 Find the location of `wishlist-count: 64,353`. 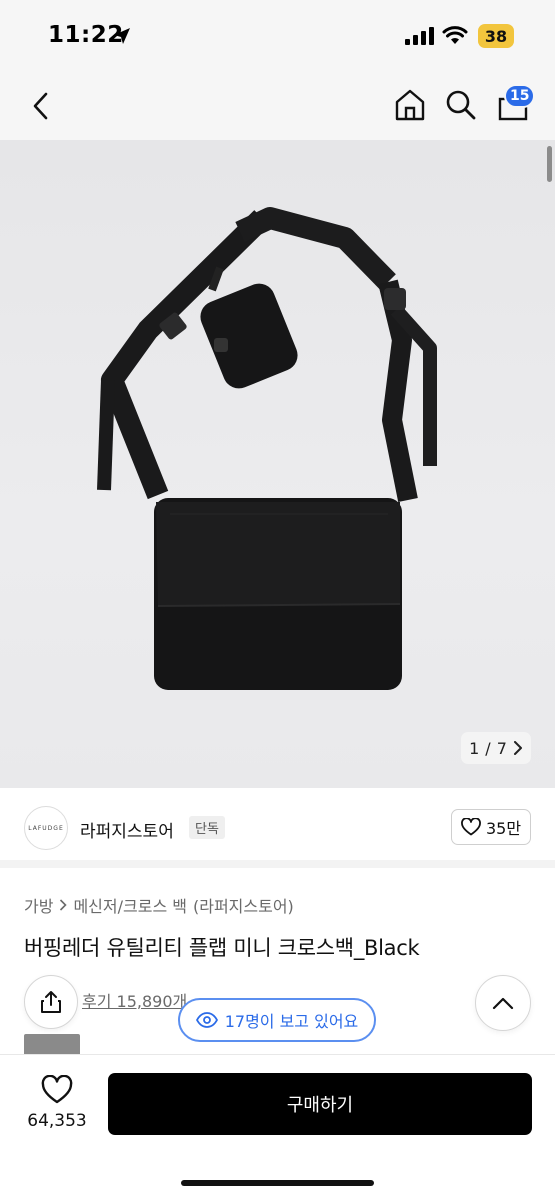

wishlist-count: 64,353 is located at coordinates (57, 1121).